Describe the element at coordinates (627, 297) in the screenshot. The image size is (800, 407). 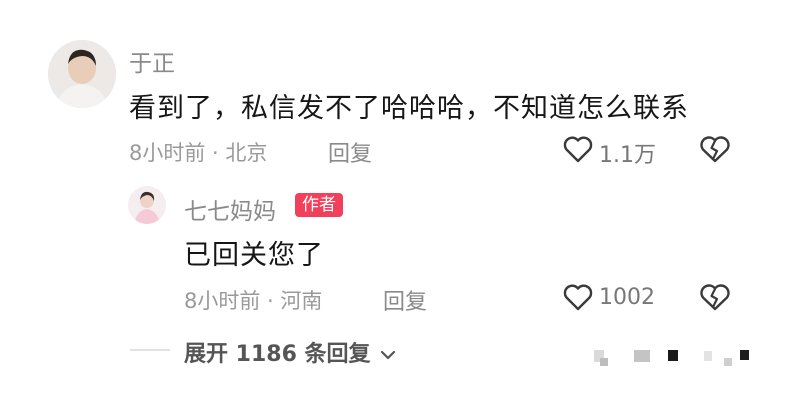
I see `reply-like-count: 1002` at that location.